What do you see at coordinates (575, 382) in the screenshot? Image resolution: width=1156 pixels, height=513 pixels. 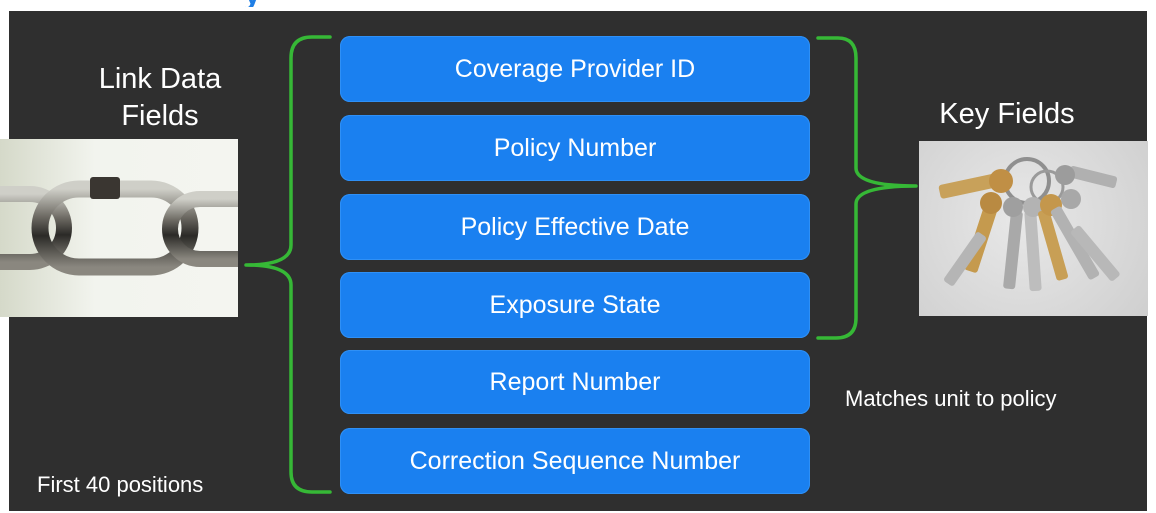 I see `field-report-number: Report Number` at bounding box center [575, 382].